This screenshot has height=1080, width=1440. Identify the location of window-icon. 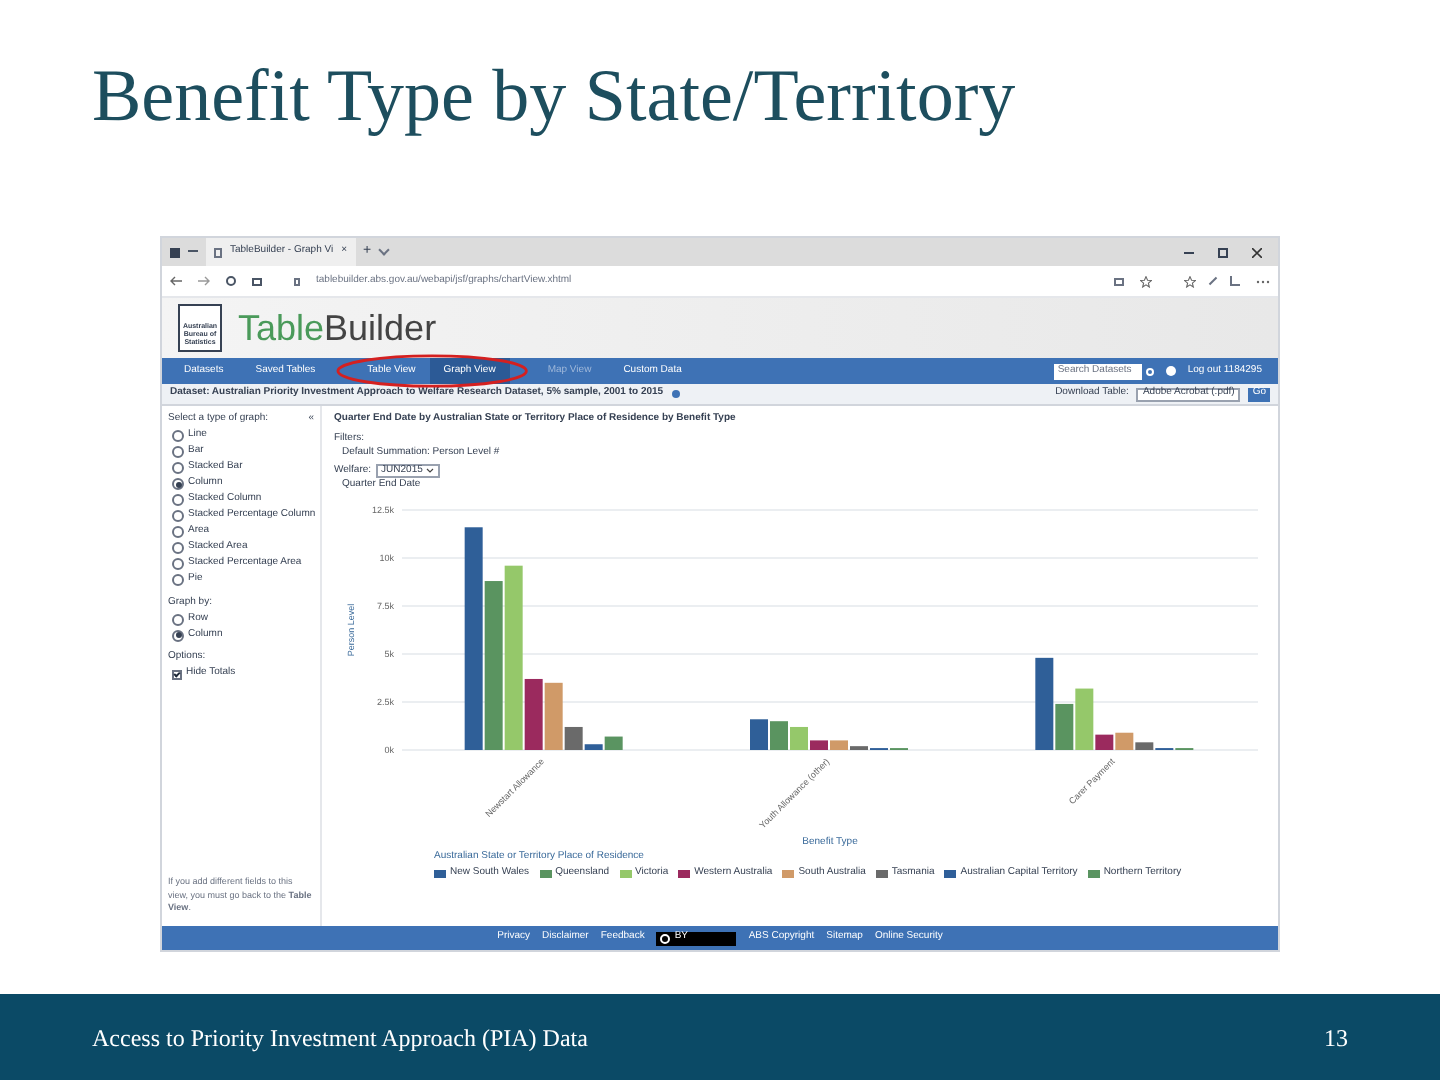
(175, 252).